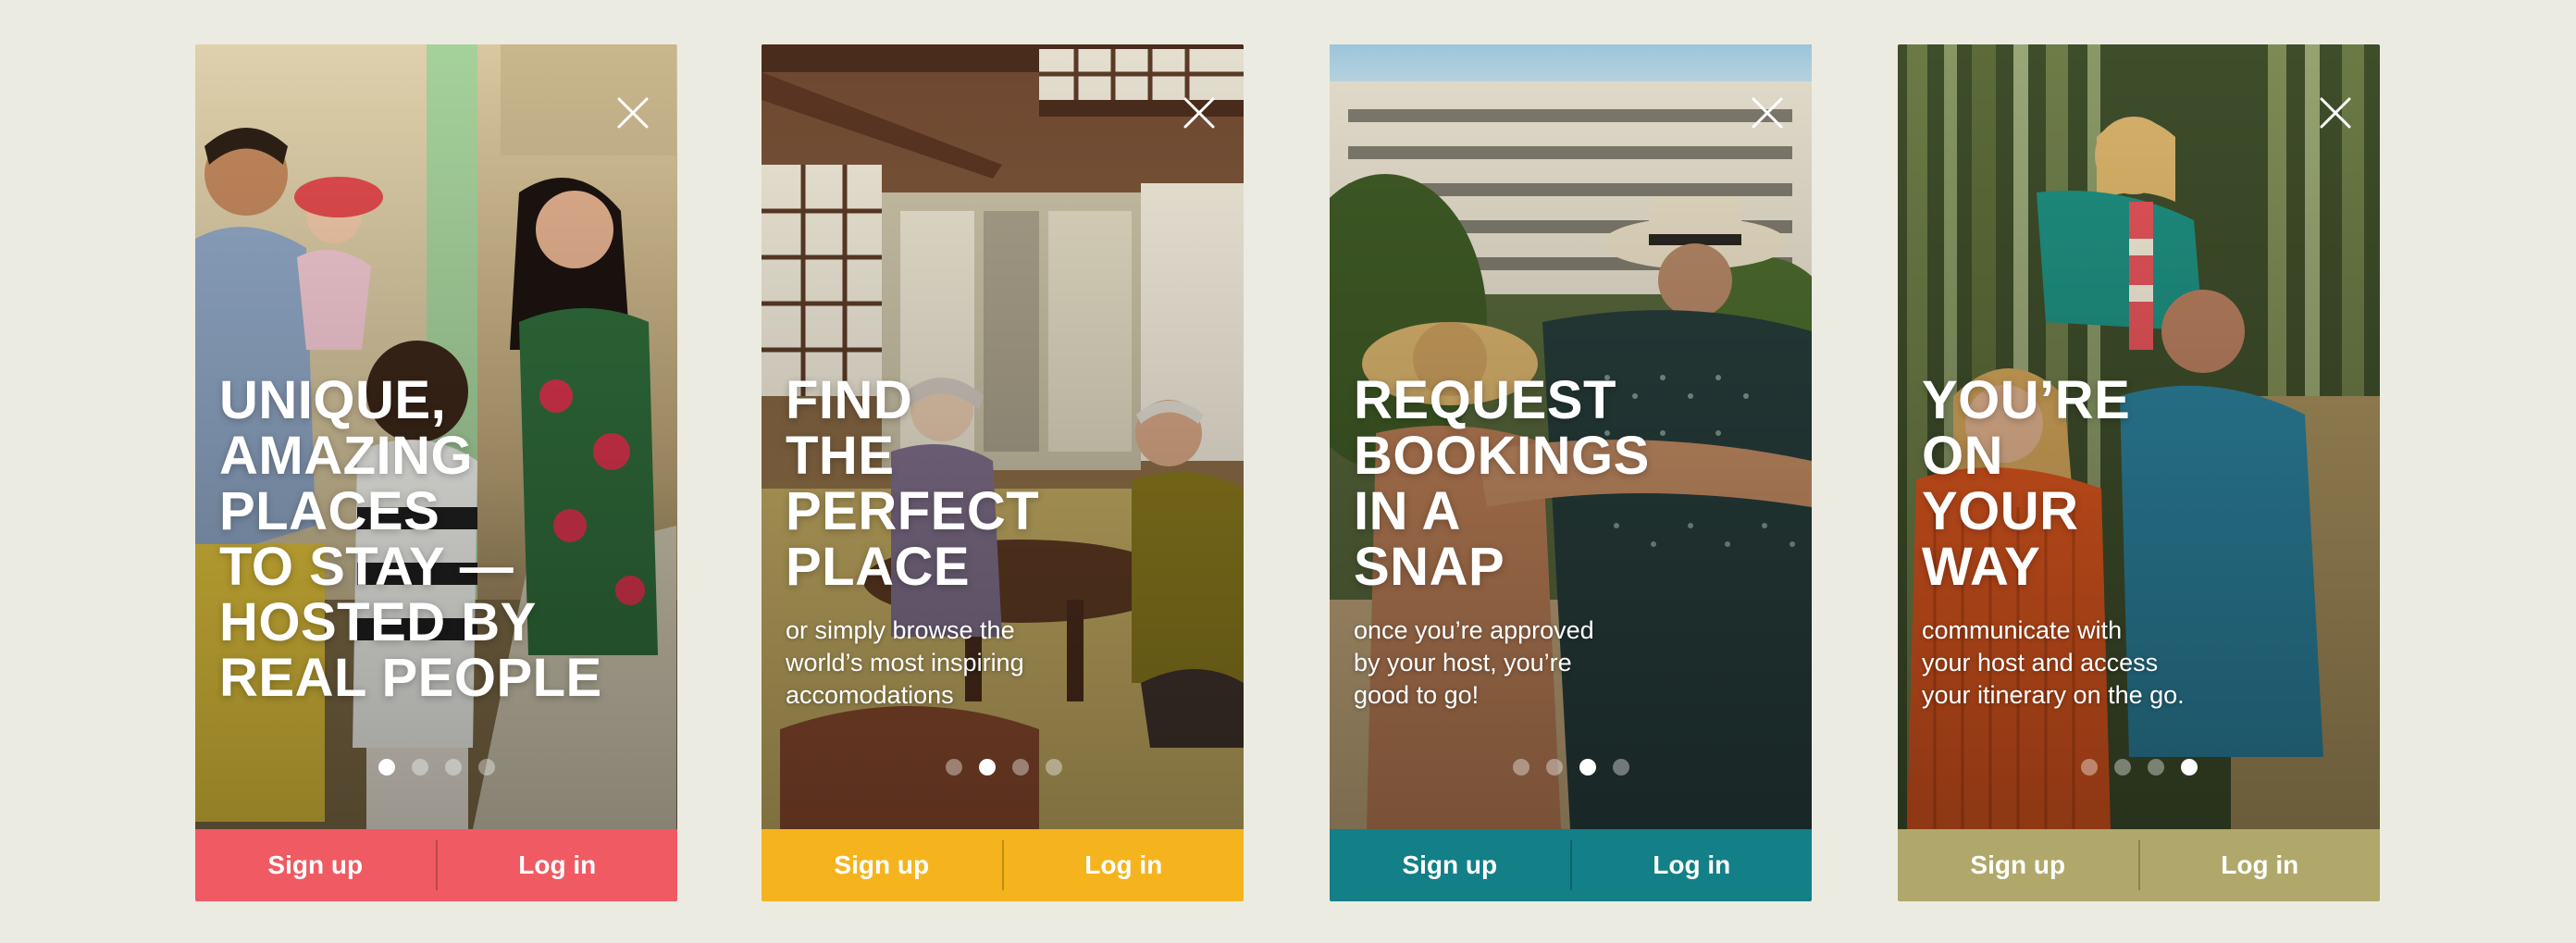 Image resolution: width=2576 pixels, height=943 pixels. What do you see at coordinates (1502, 483) in the screenshot?
I see `onboarding-headline: REQUEST BOOKINGS IN A SNAP` at bounding box center [1502, 483].